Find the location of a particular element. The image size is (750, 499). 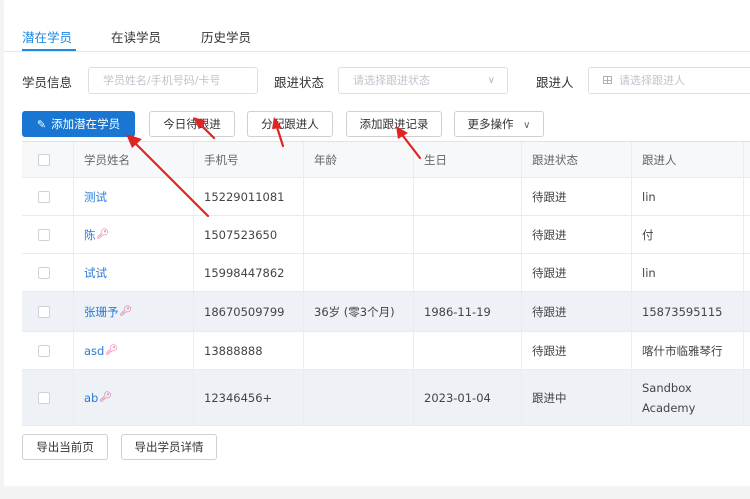

today-follow-up-button: 今日待跟进 is located at coordinates (192, 124).